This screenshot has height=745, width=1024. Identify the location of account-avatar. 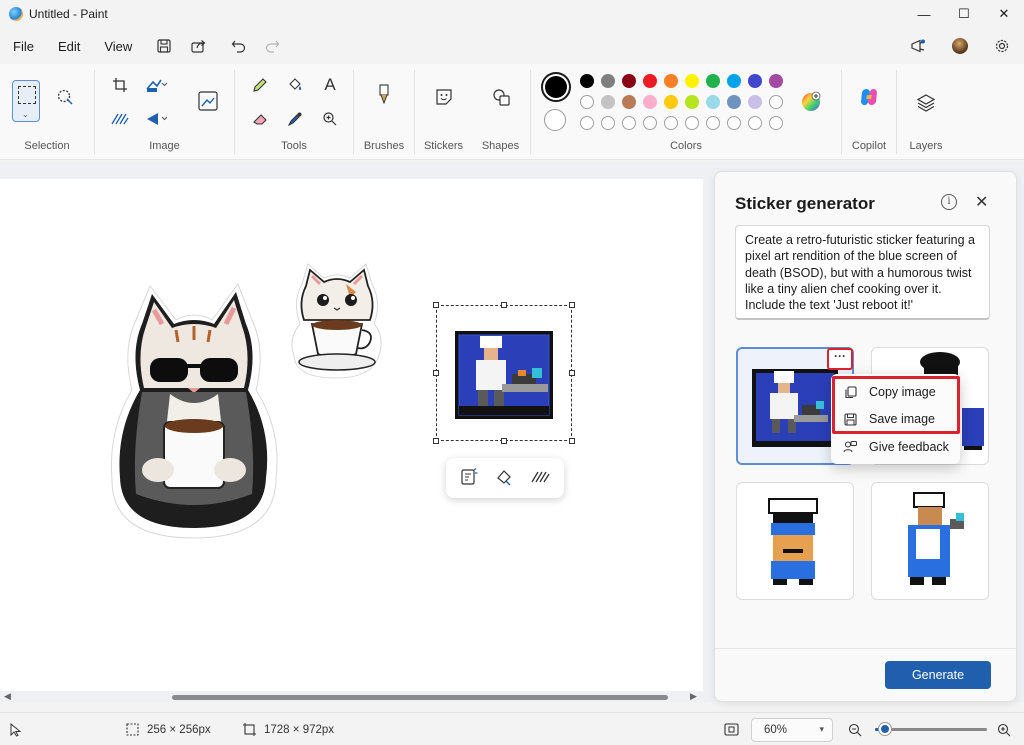
(960, 46).